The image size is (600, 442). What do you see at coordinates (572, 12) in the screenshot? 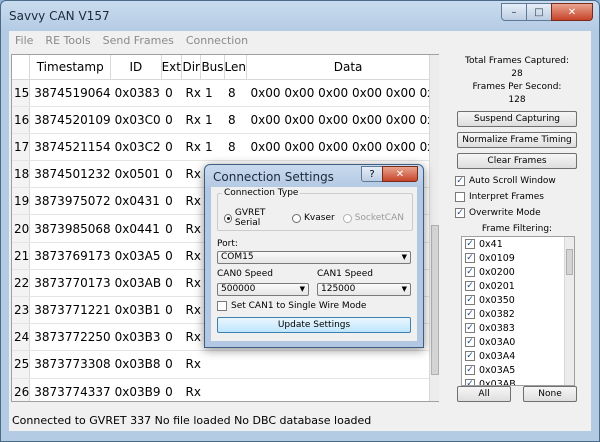
I see `close-icon: ✕` at bounding box center [572, 12].